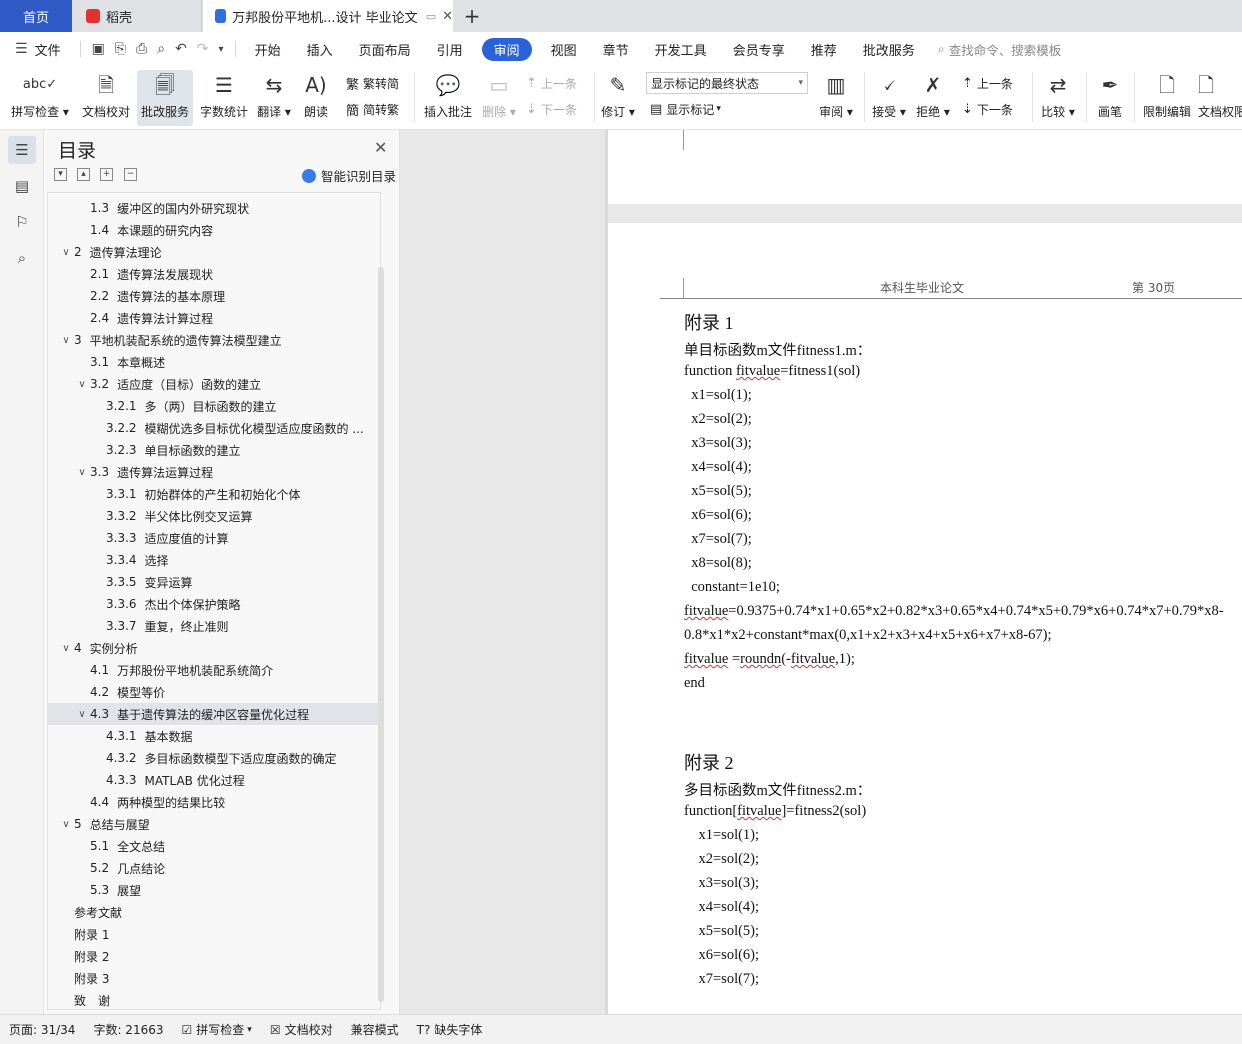 The width and height of the screenshot is (1242, 1044). I want to click on menu-correct-service: 批改服务, so click(889, 49).